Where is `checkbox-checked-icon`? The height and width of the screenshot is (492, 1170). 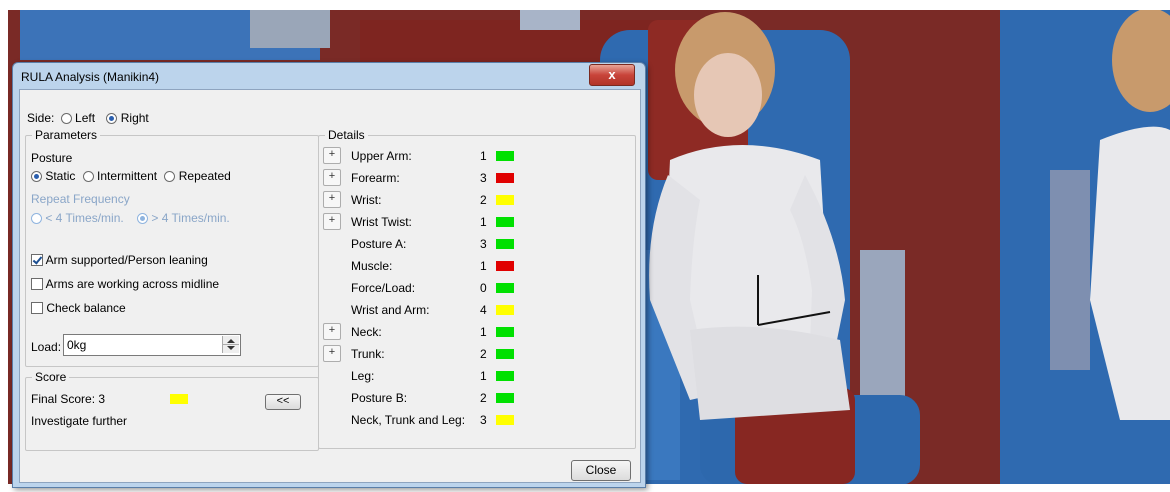
checkbox-checked-icon is located at coordinates (37, 260).